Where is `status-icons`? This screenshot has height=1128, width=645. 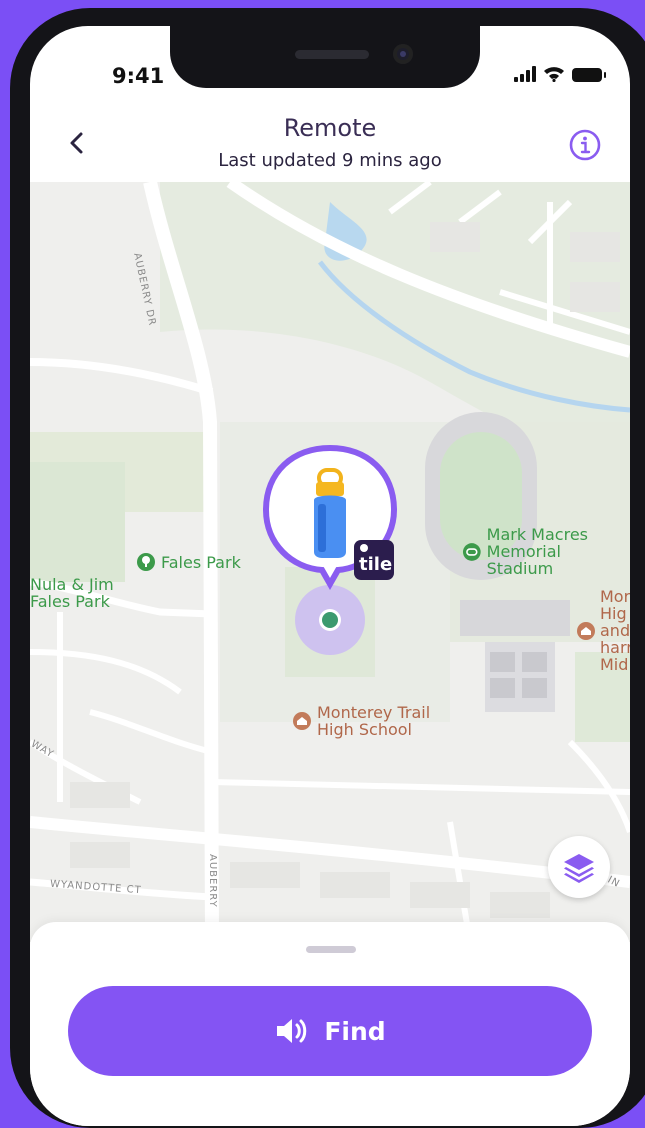
status-icons is located at coordinates (560, 74).